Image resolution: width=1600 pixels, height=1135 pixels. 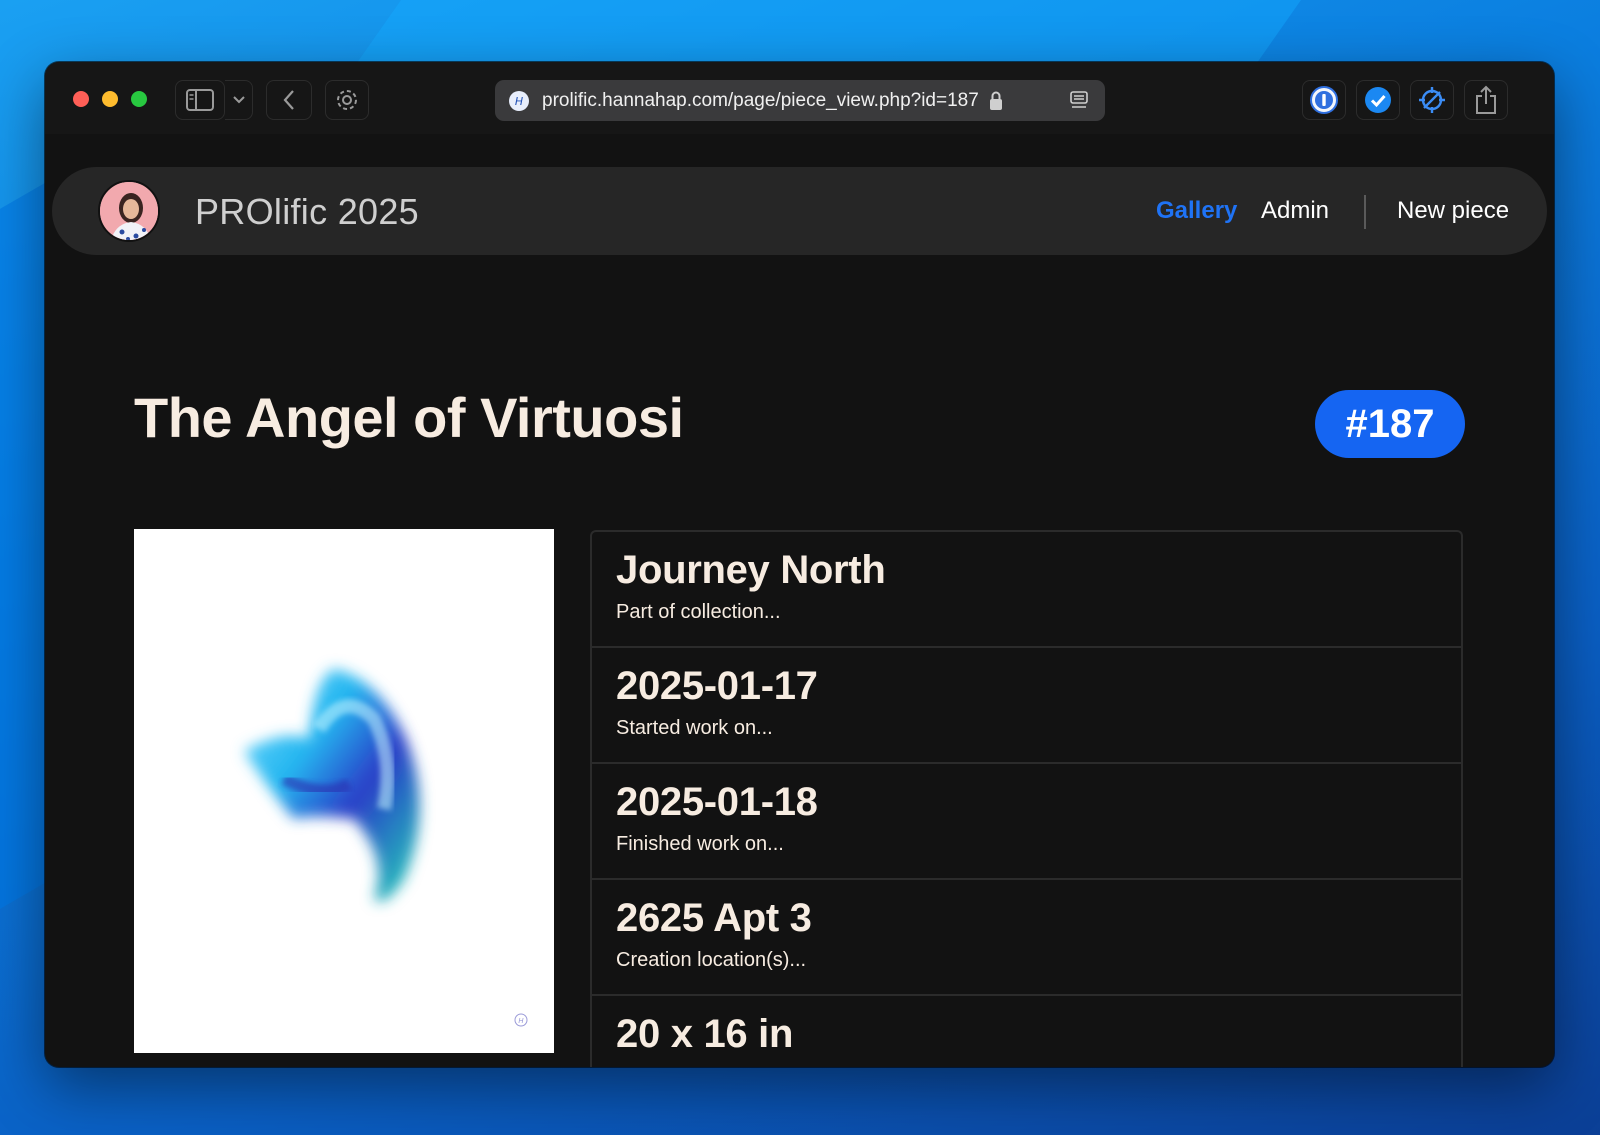 I want to click on chevron-left-icon, so click(x=288, y=100).